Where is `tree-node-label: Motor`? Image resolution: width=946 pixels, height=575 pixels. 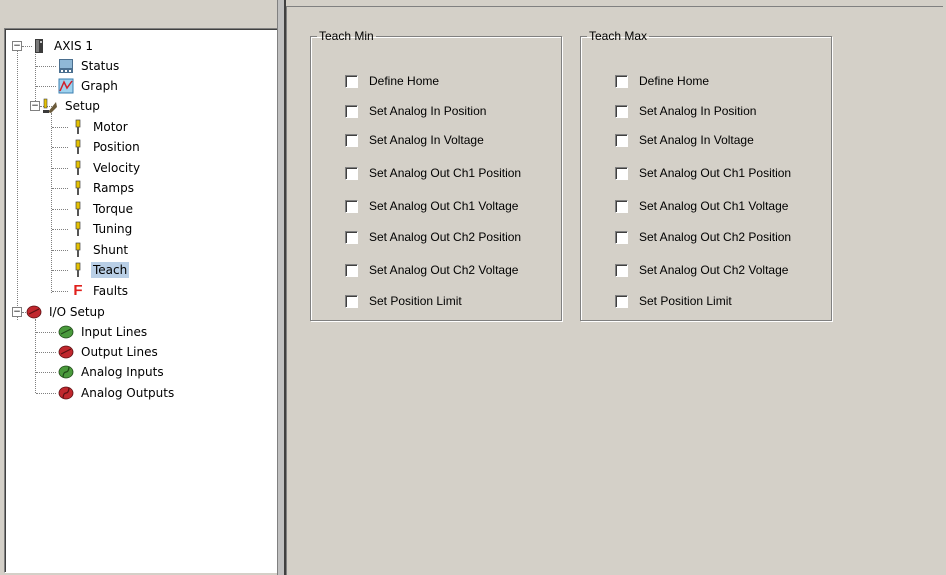
tree-node-label: Motor is located at coordinates (110, 127).